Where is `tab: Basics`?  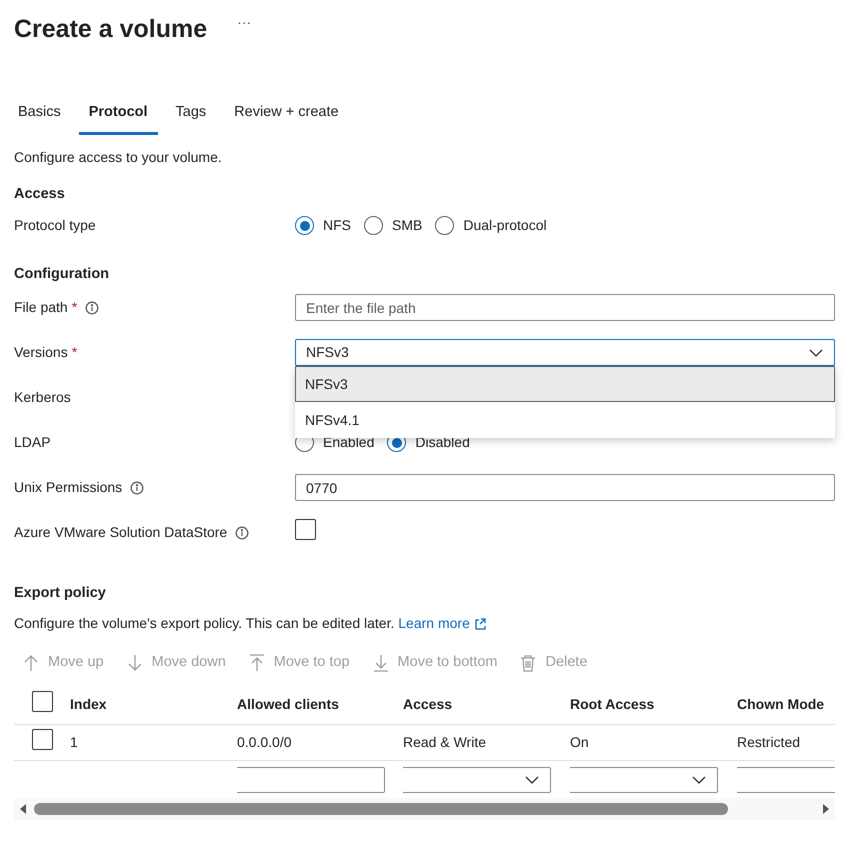 tab: Basics is located at coordinates (39, 115).